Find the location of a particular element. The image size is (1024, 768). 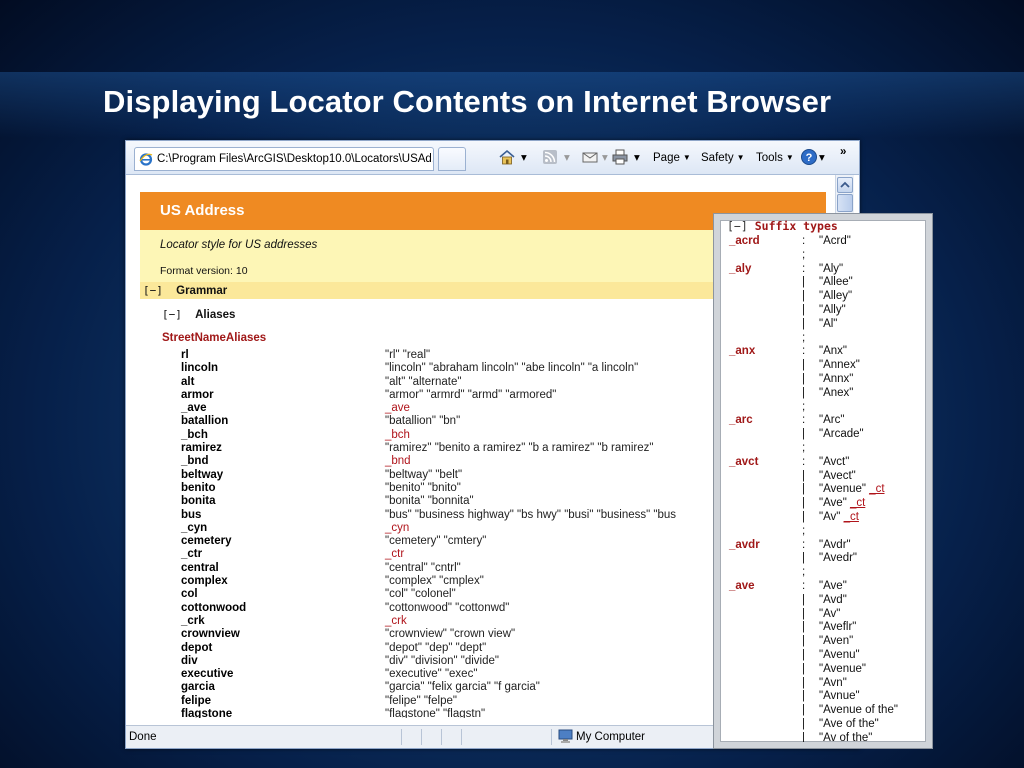

status-divider is located at coordinates (441, 737).